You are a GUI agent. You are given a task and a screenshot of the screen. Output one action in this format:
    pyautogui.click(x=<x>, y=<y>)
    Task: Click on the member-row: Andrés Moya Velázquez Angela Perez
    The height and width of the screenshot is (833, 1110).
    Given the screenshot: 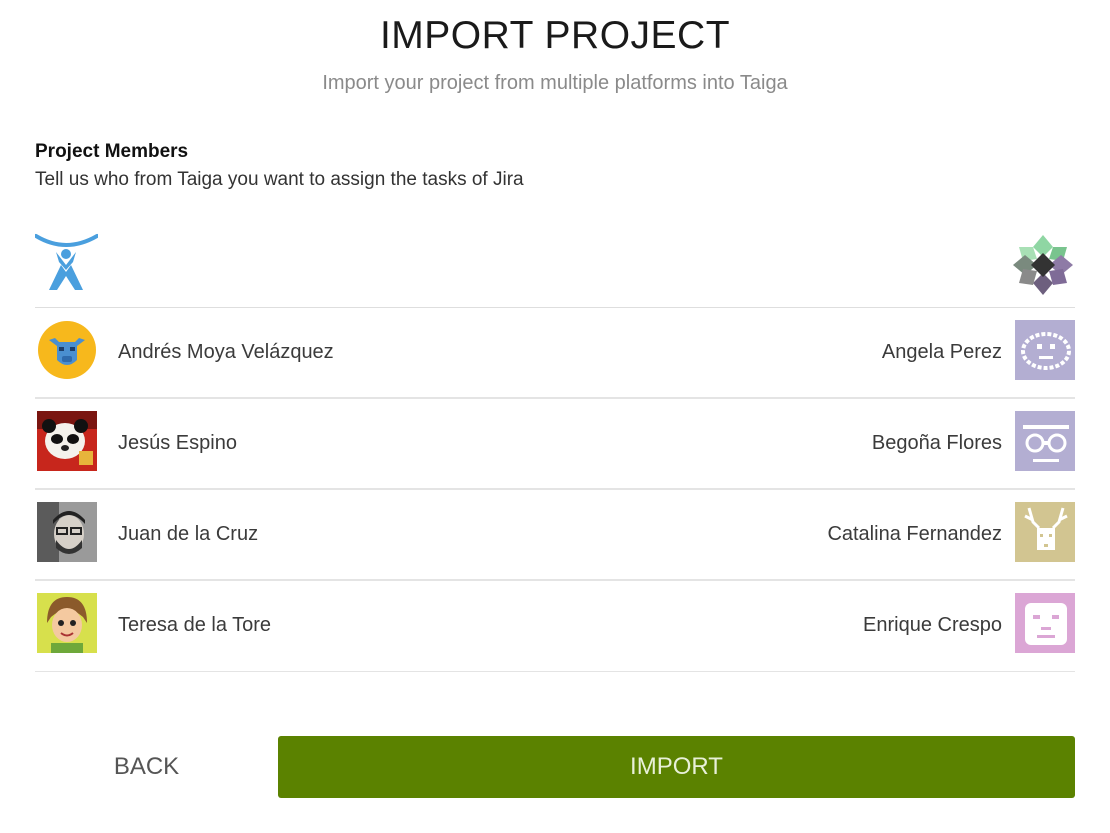 What is the action you would take?
    pyautogui.click(x=555, y=353)
    